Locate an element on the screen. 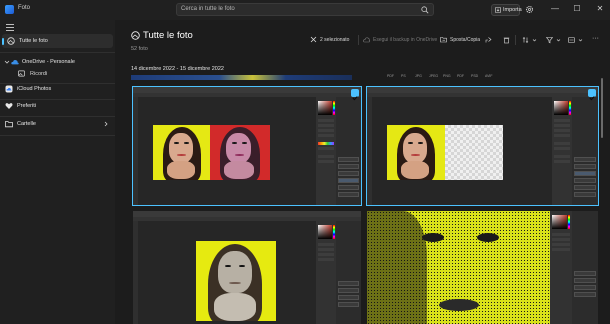 The height and width of the screenshot is (324, 610). icloud-icon is located at coordinates (9, 89).